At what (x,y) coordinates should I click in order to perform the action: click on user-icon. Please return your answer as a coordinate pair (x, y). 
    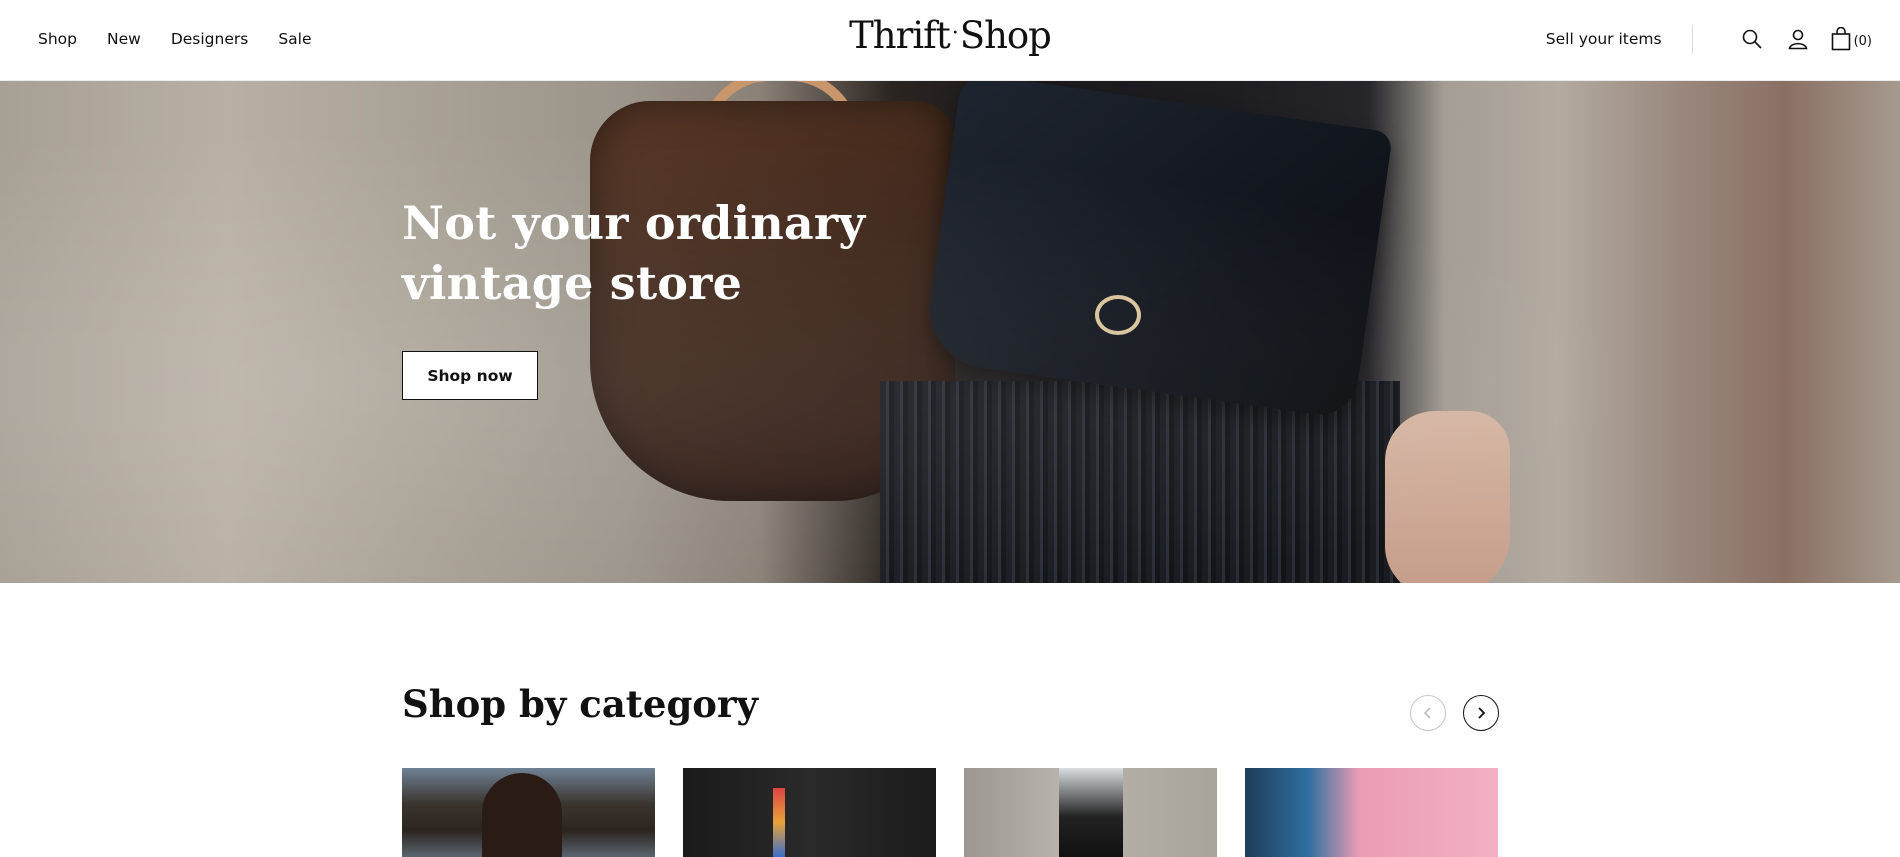
    Looking at the image, I should click on (1798, 39).